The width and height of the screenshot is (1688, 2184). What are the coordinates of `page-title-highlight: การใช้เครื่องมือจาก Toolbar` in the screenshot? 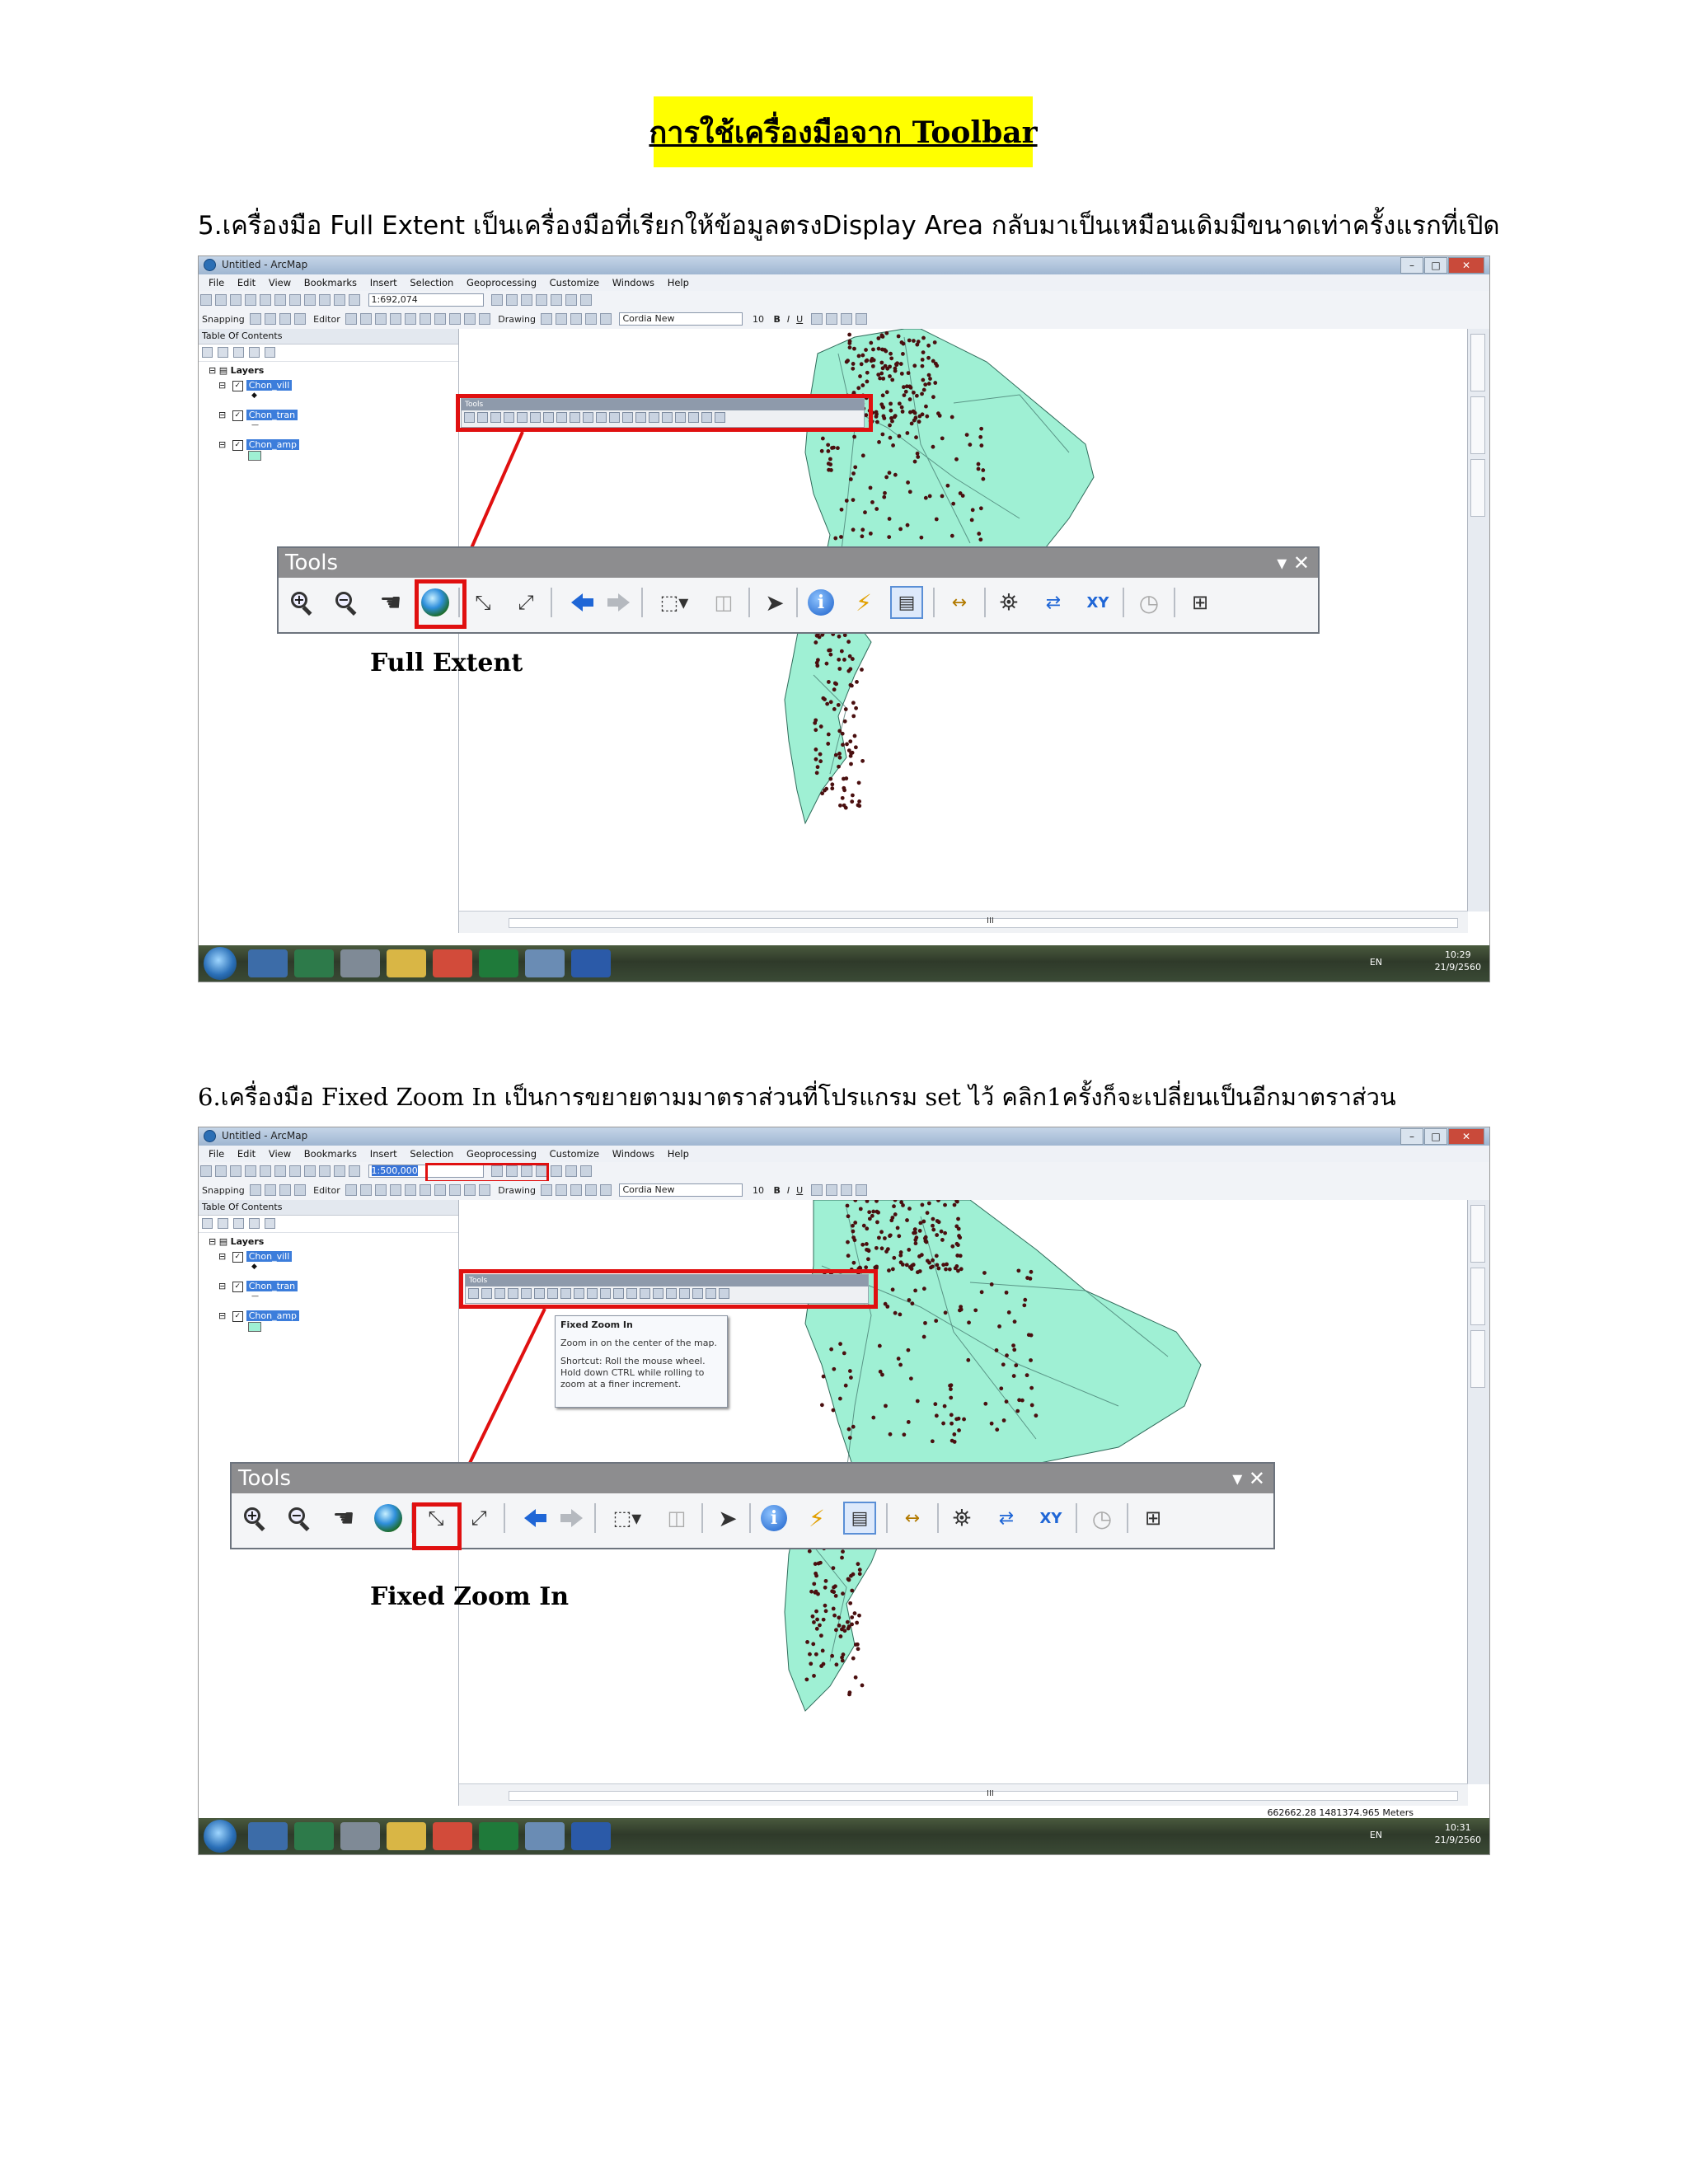 It's located at (844, 131).